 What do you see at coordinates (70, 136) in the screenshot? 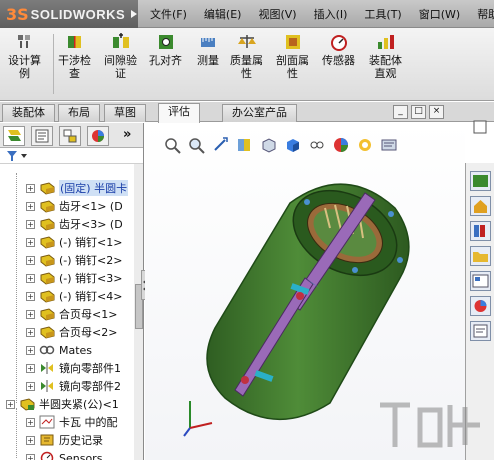
I see `tab-configuration-manager` at bounding box center [70, 136].